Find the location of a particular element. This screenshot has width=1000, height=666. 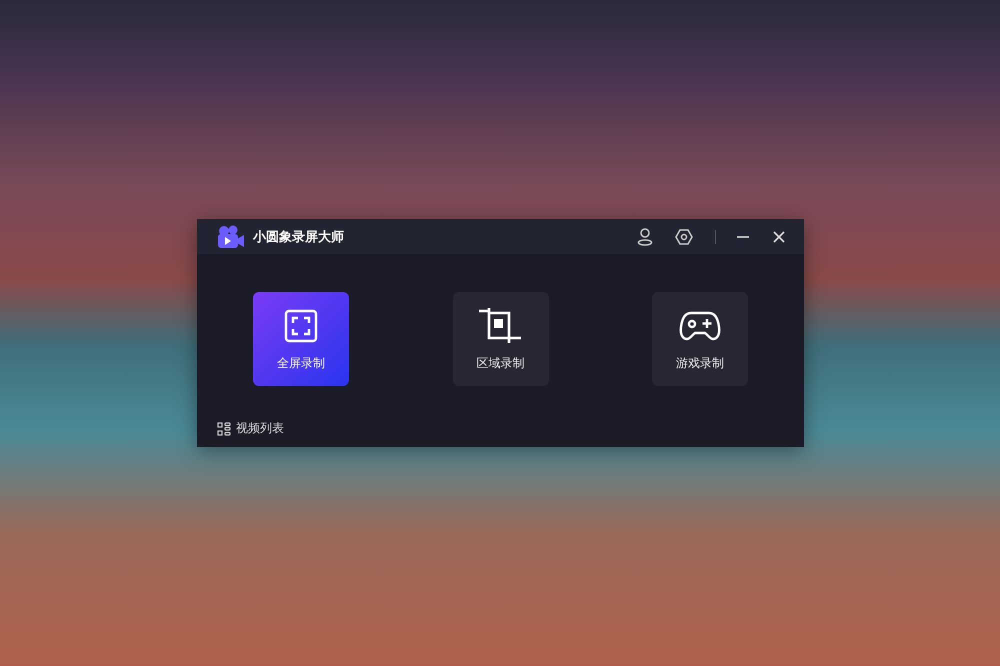

video-list-link: 视频列表 is located at coordinates (250, 428).